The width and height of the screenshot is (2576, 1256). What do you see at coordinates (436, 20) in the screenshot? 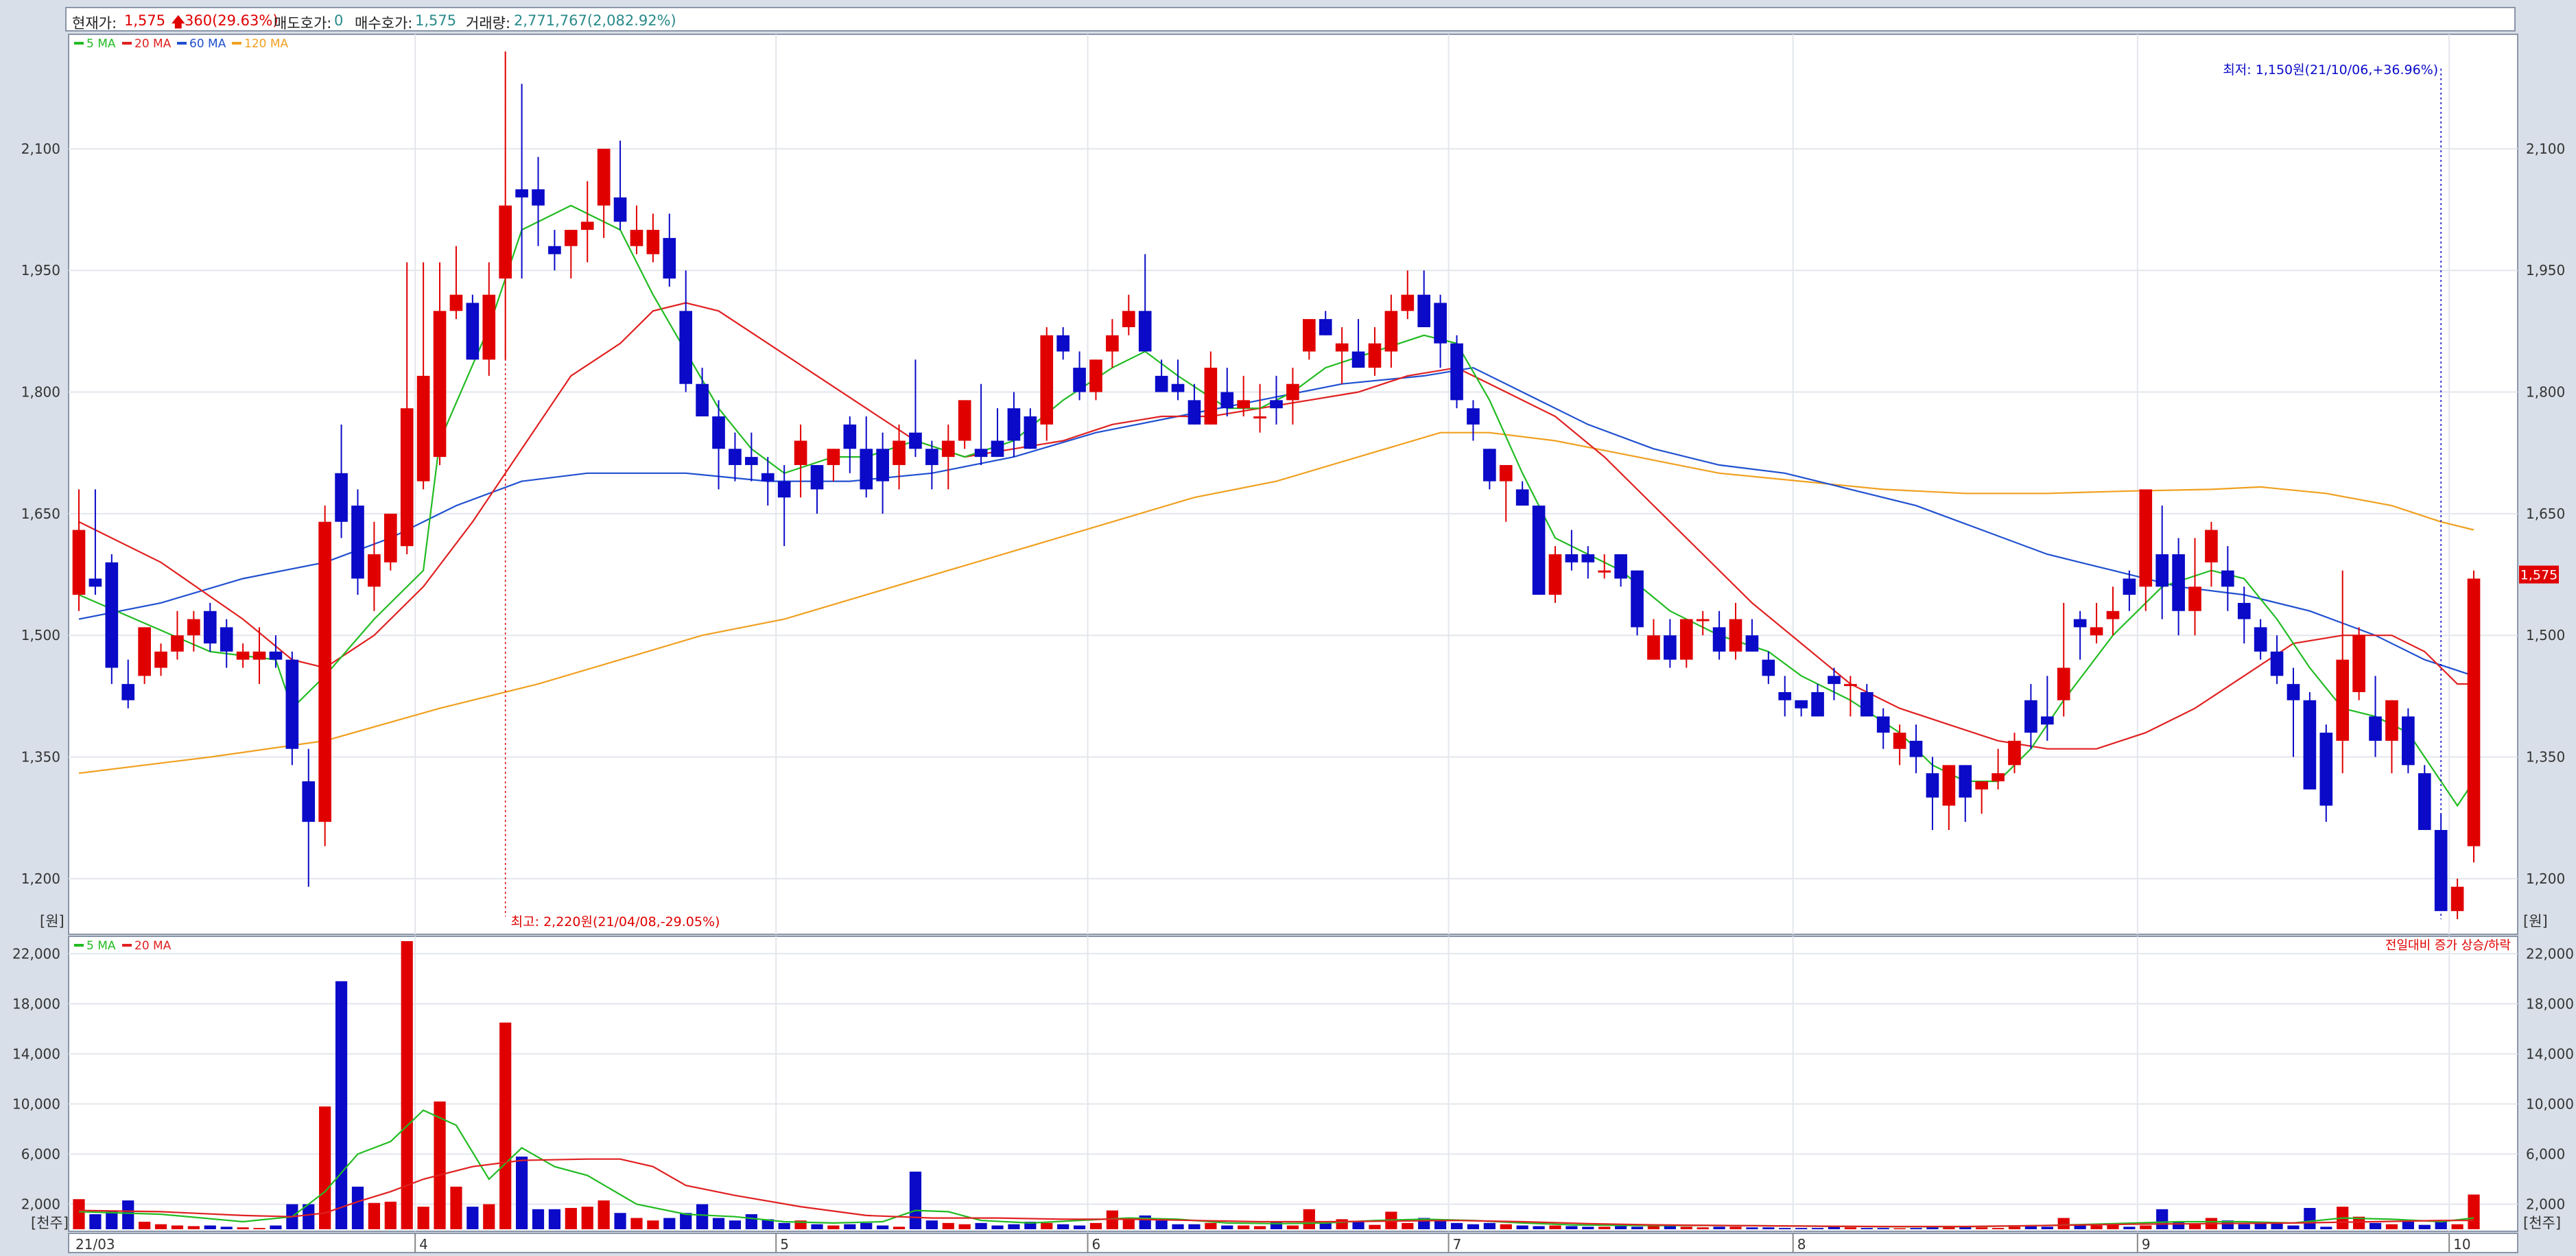
I see `bid-price: 1,575` at bounding box center [436, 20].